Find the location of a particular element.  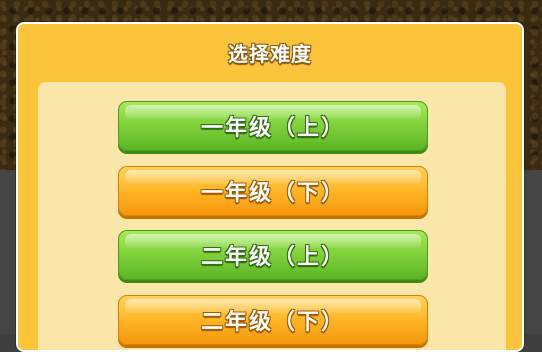

level-button-grade1-first: 一年级（上） is located at coordinates (273, 126).